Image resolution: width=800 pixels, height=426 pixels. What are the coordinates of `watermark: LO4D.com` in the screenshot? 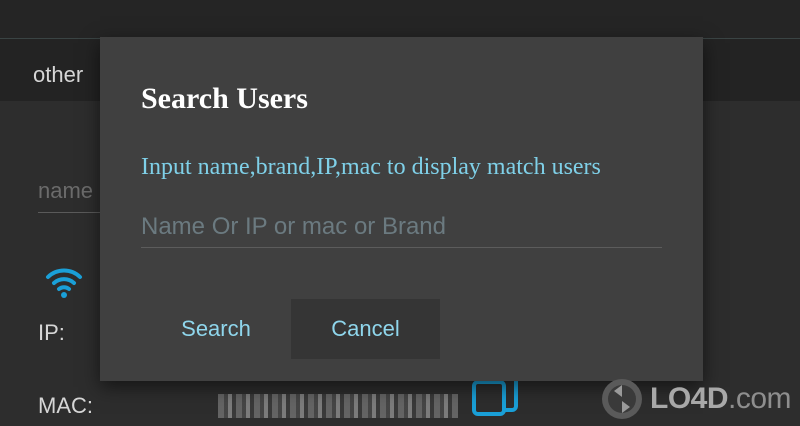 It's located at (697, 399).